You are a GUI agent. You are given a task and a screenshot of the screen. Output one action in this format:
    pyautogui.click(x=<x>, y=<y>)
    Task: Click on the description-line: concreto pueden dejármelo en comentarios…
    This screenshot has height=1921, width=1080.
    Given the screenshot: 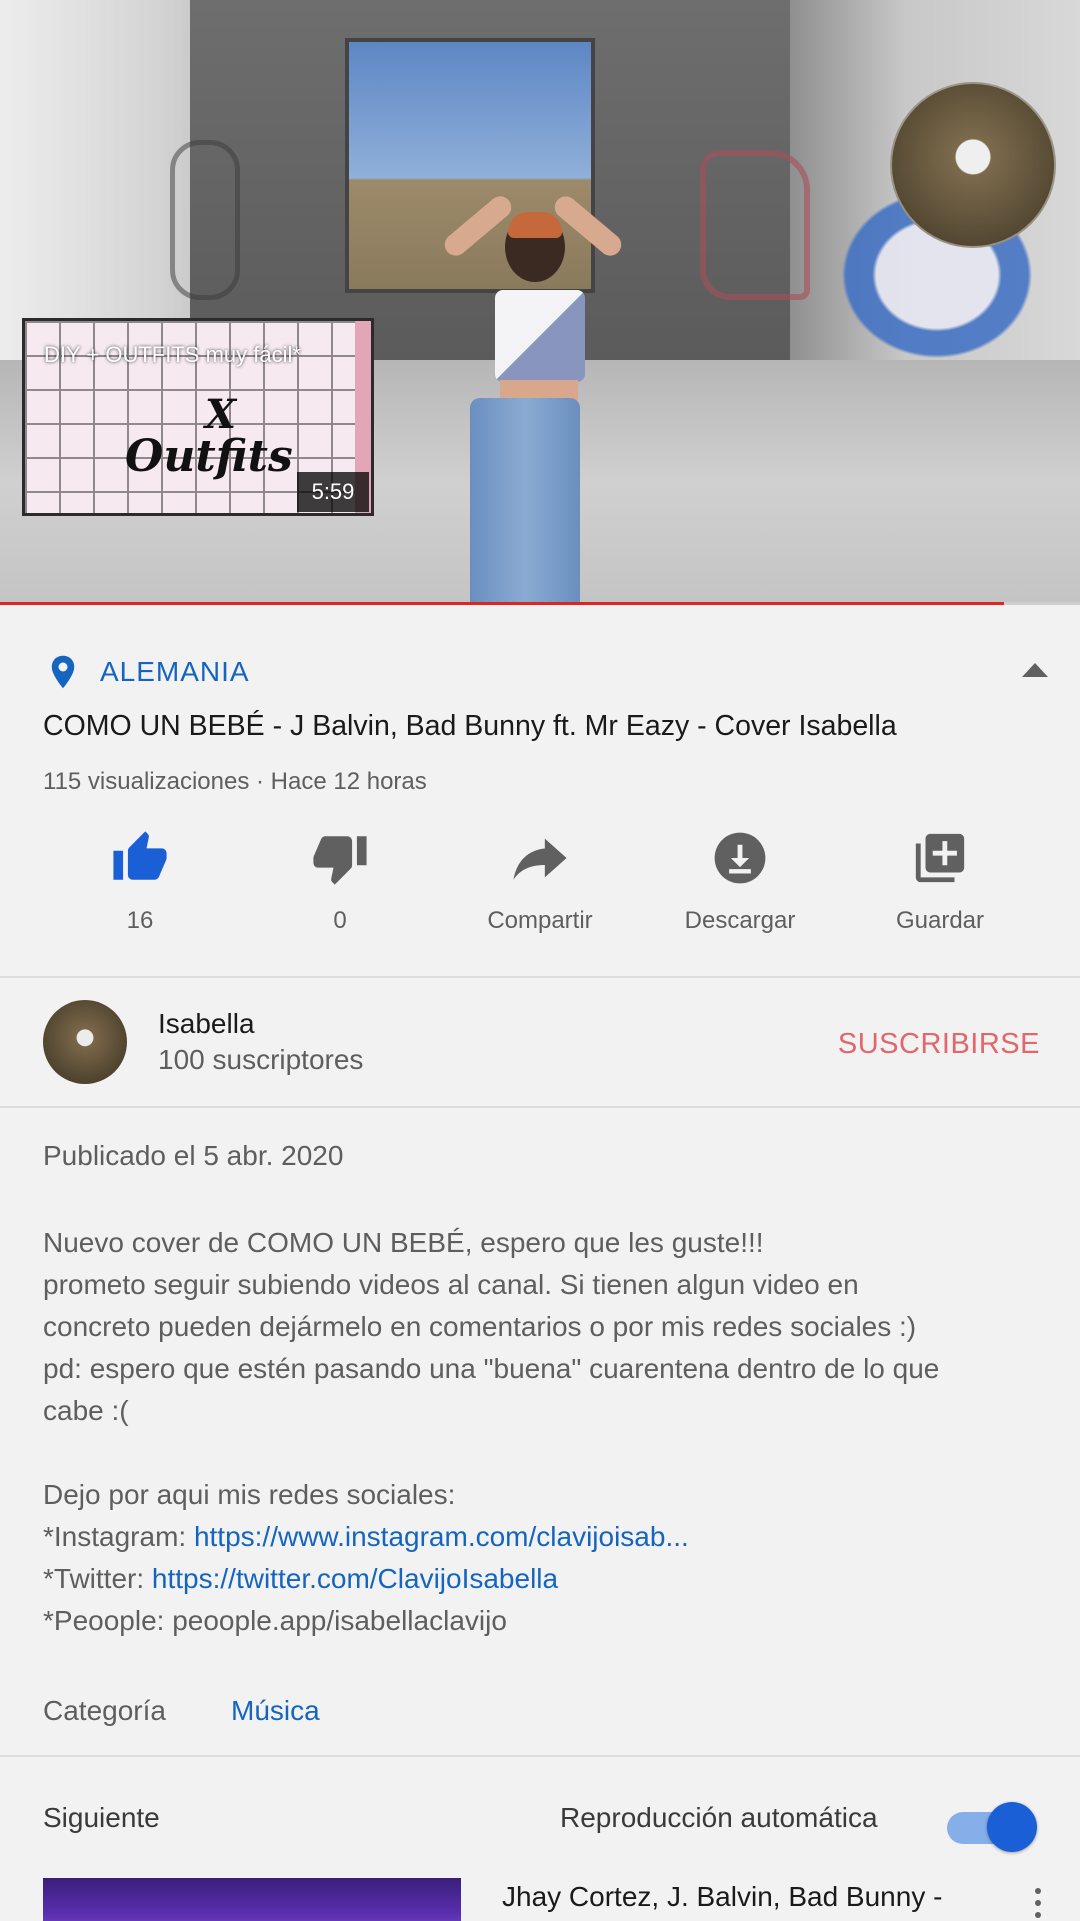 What is the action you would take?
    pyautogui.click(x=480, y=1326)
    